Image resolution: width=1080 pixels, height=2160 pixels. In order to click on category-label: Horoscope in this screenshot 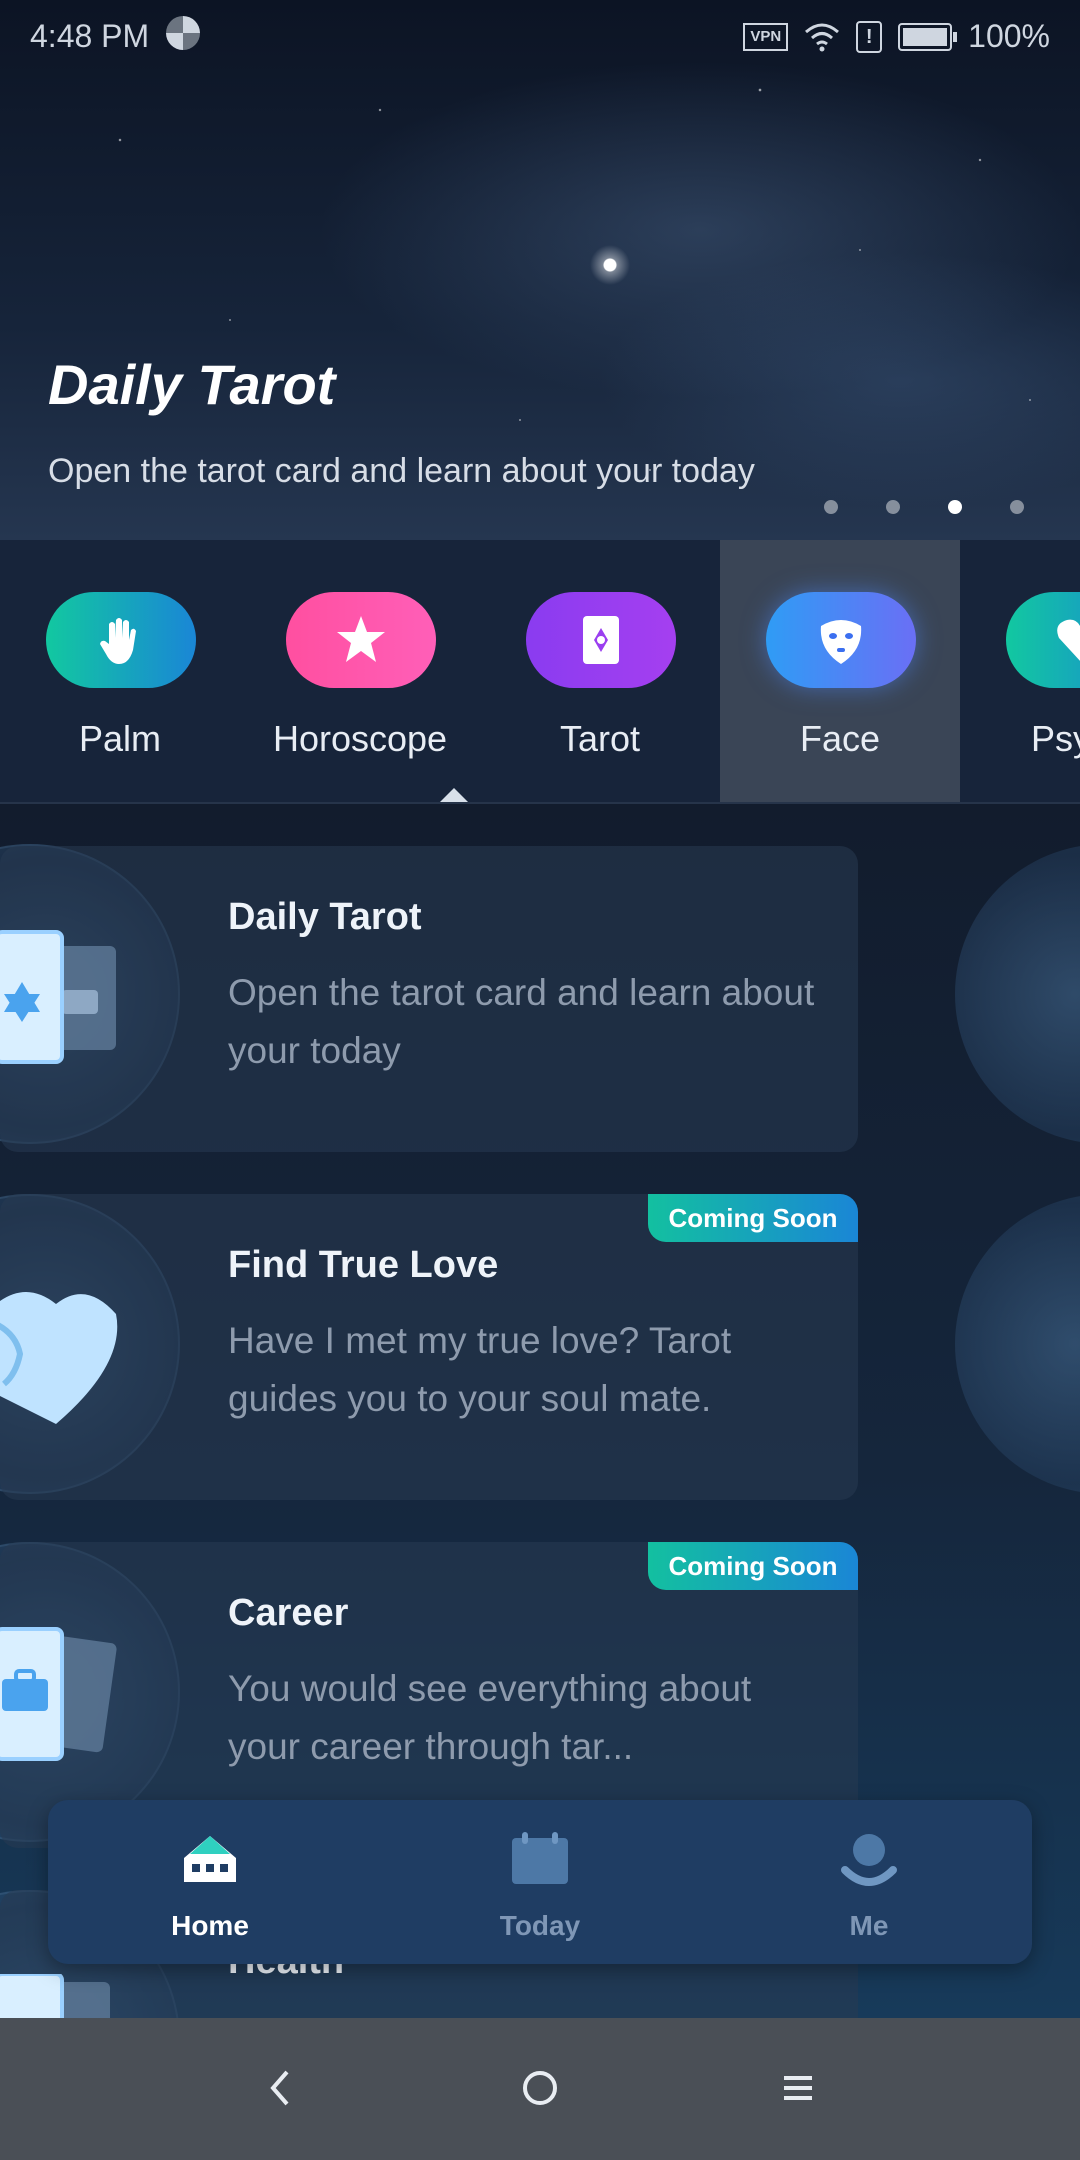, I will do `click(360, 738)`.